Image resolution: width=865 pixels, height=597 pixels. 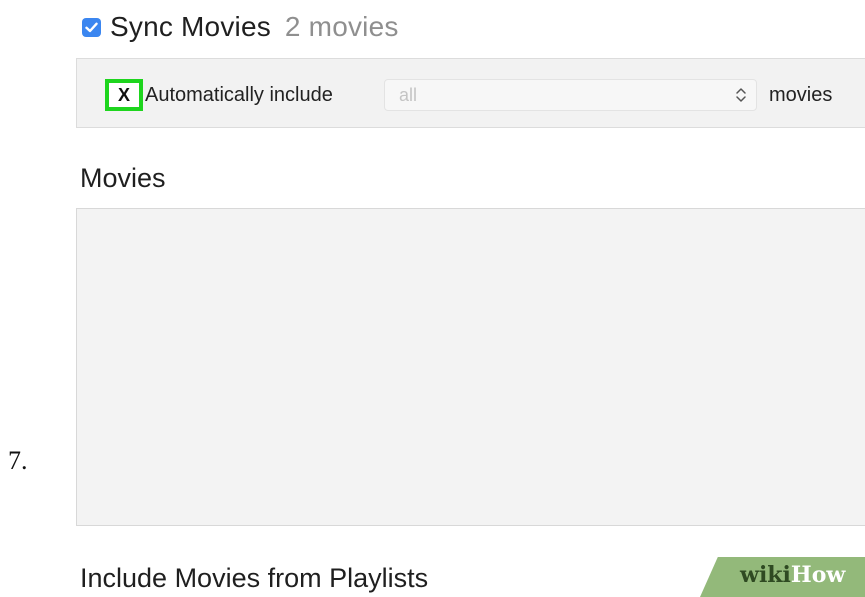 What do you see at coordinates (818, 575) in the screenshot?
I see `watermark-how: How` at bounding box center [818, 575].